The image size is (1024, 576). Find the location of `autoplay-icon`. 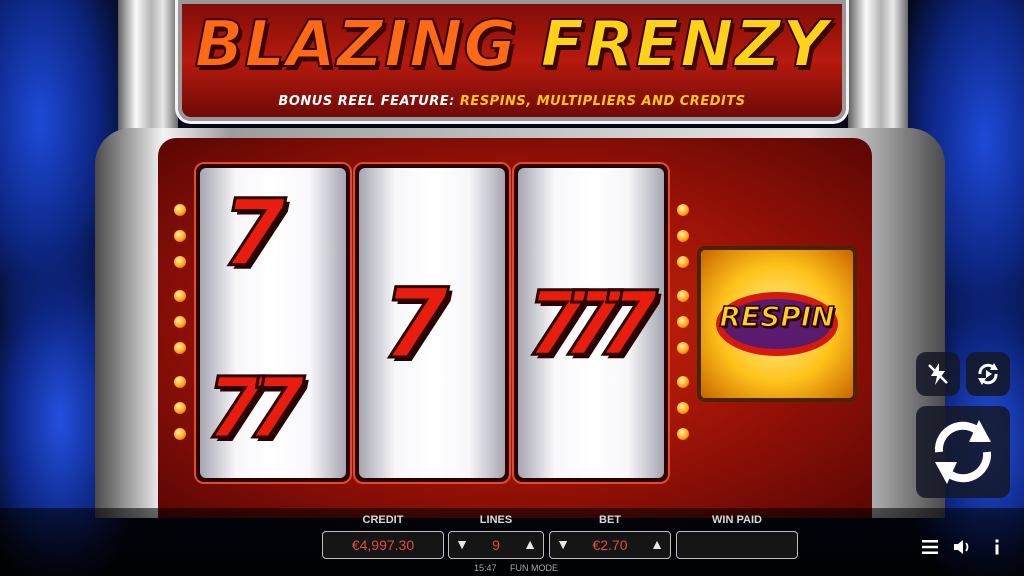

autoplay-icon is located at coordinates (988, 374).